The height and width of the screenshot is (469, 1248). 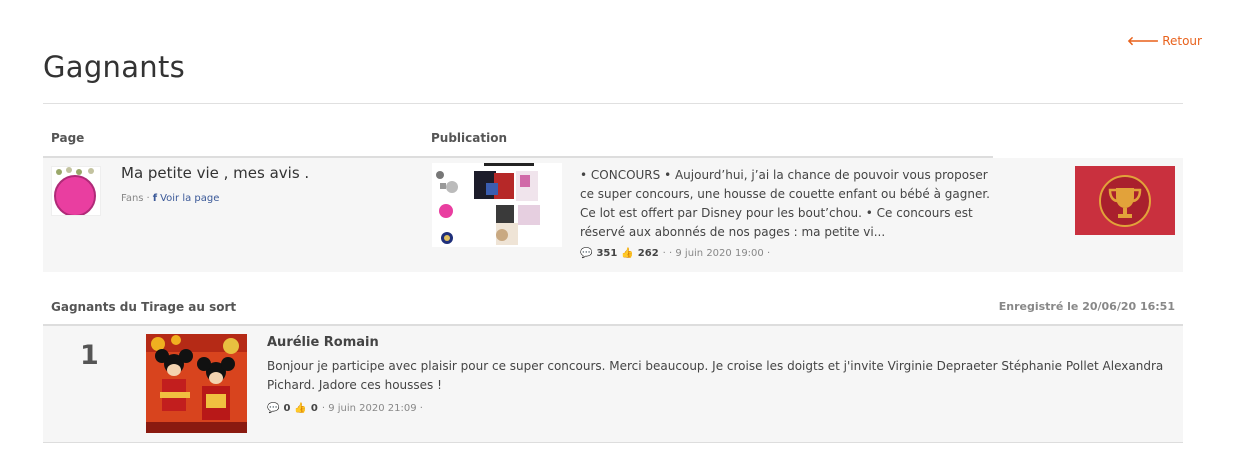 I want to click on winner-stats: 💬 0 👍 0 · 9 juin 2020 21:09 ·, so click(x=345, y=408).